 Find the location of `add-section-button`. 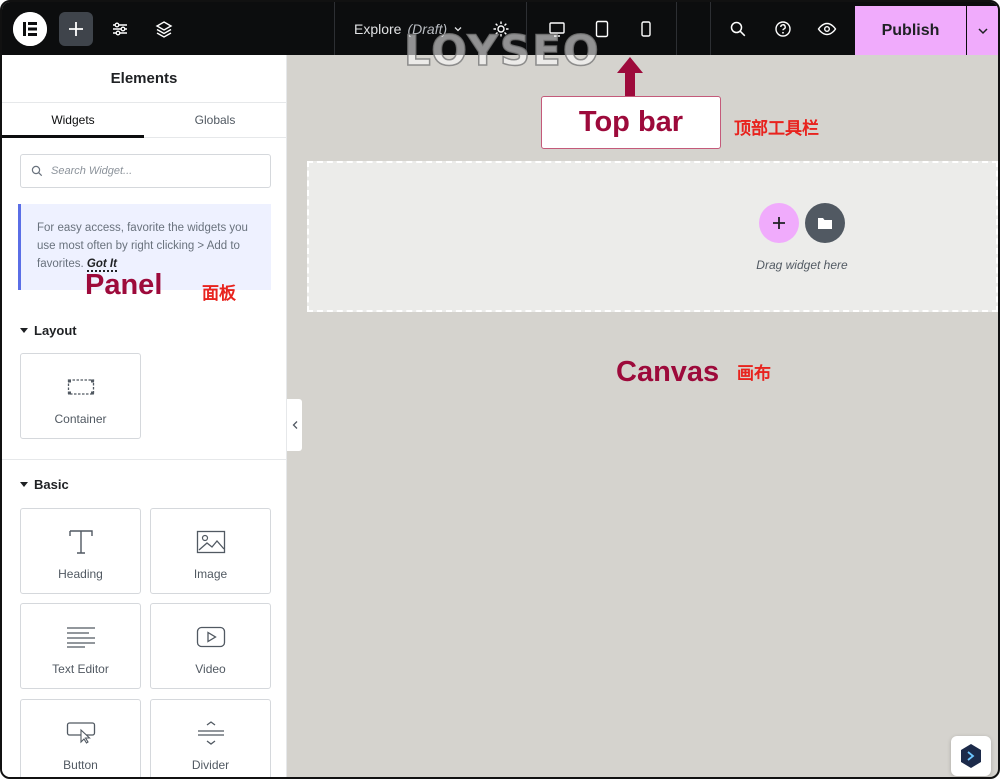

add-section-button is located at coordinates (779, 223).